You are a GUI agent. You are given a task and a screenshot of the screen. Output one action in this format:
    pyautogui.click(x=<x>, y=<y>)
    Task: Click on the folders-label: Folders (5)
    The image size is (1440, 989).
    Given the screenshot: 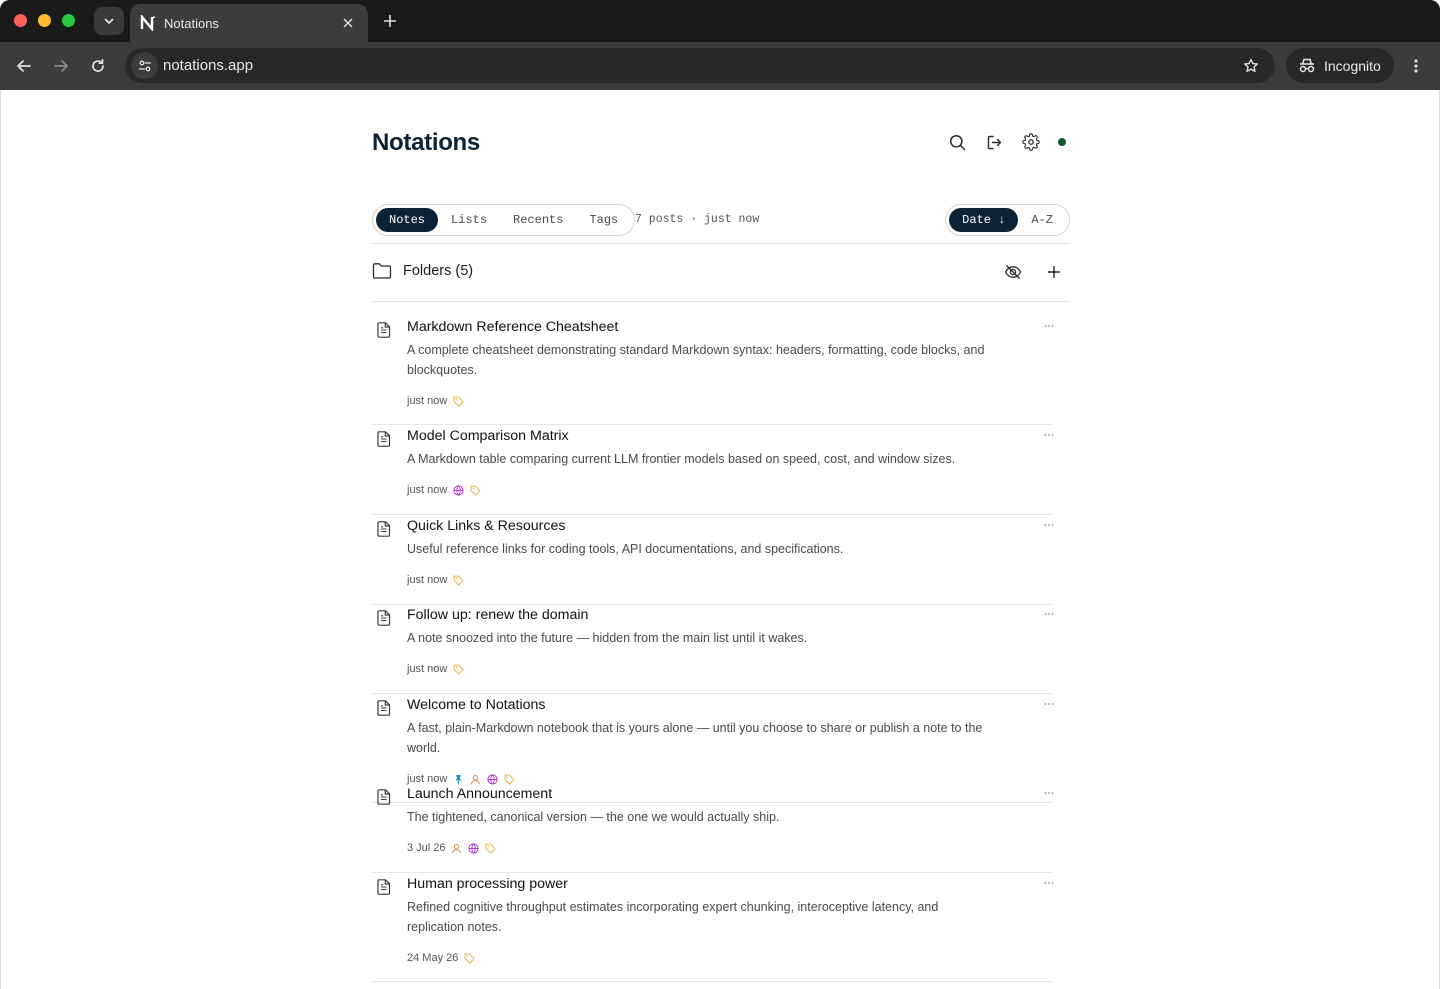 What is the action you would take?
    pyautogui.click(x=438, y=271)
    